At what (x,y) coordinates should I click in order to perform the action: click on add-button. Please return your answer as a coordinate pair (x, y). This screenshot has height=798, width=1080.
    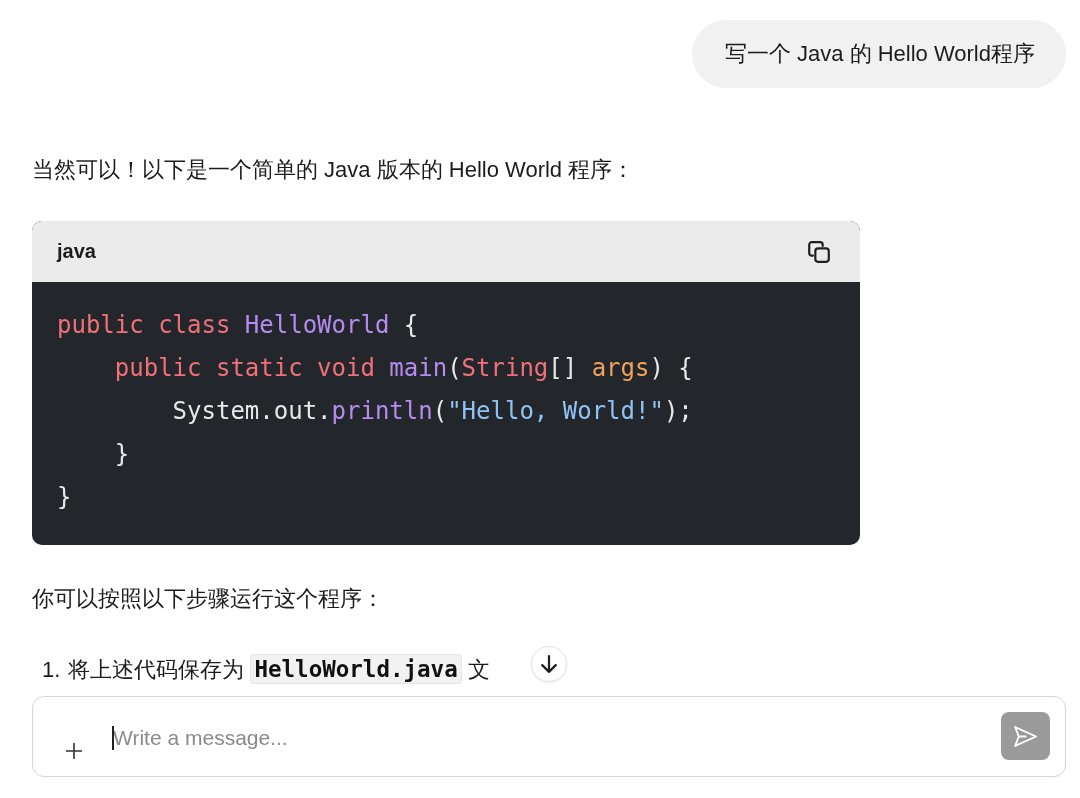
    Looking at the image, I should click on (74, 751).